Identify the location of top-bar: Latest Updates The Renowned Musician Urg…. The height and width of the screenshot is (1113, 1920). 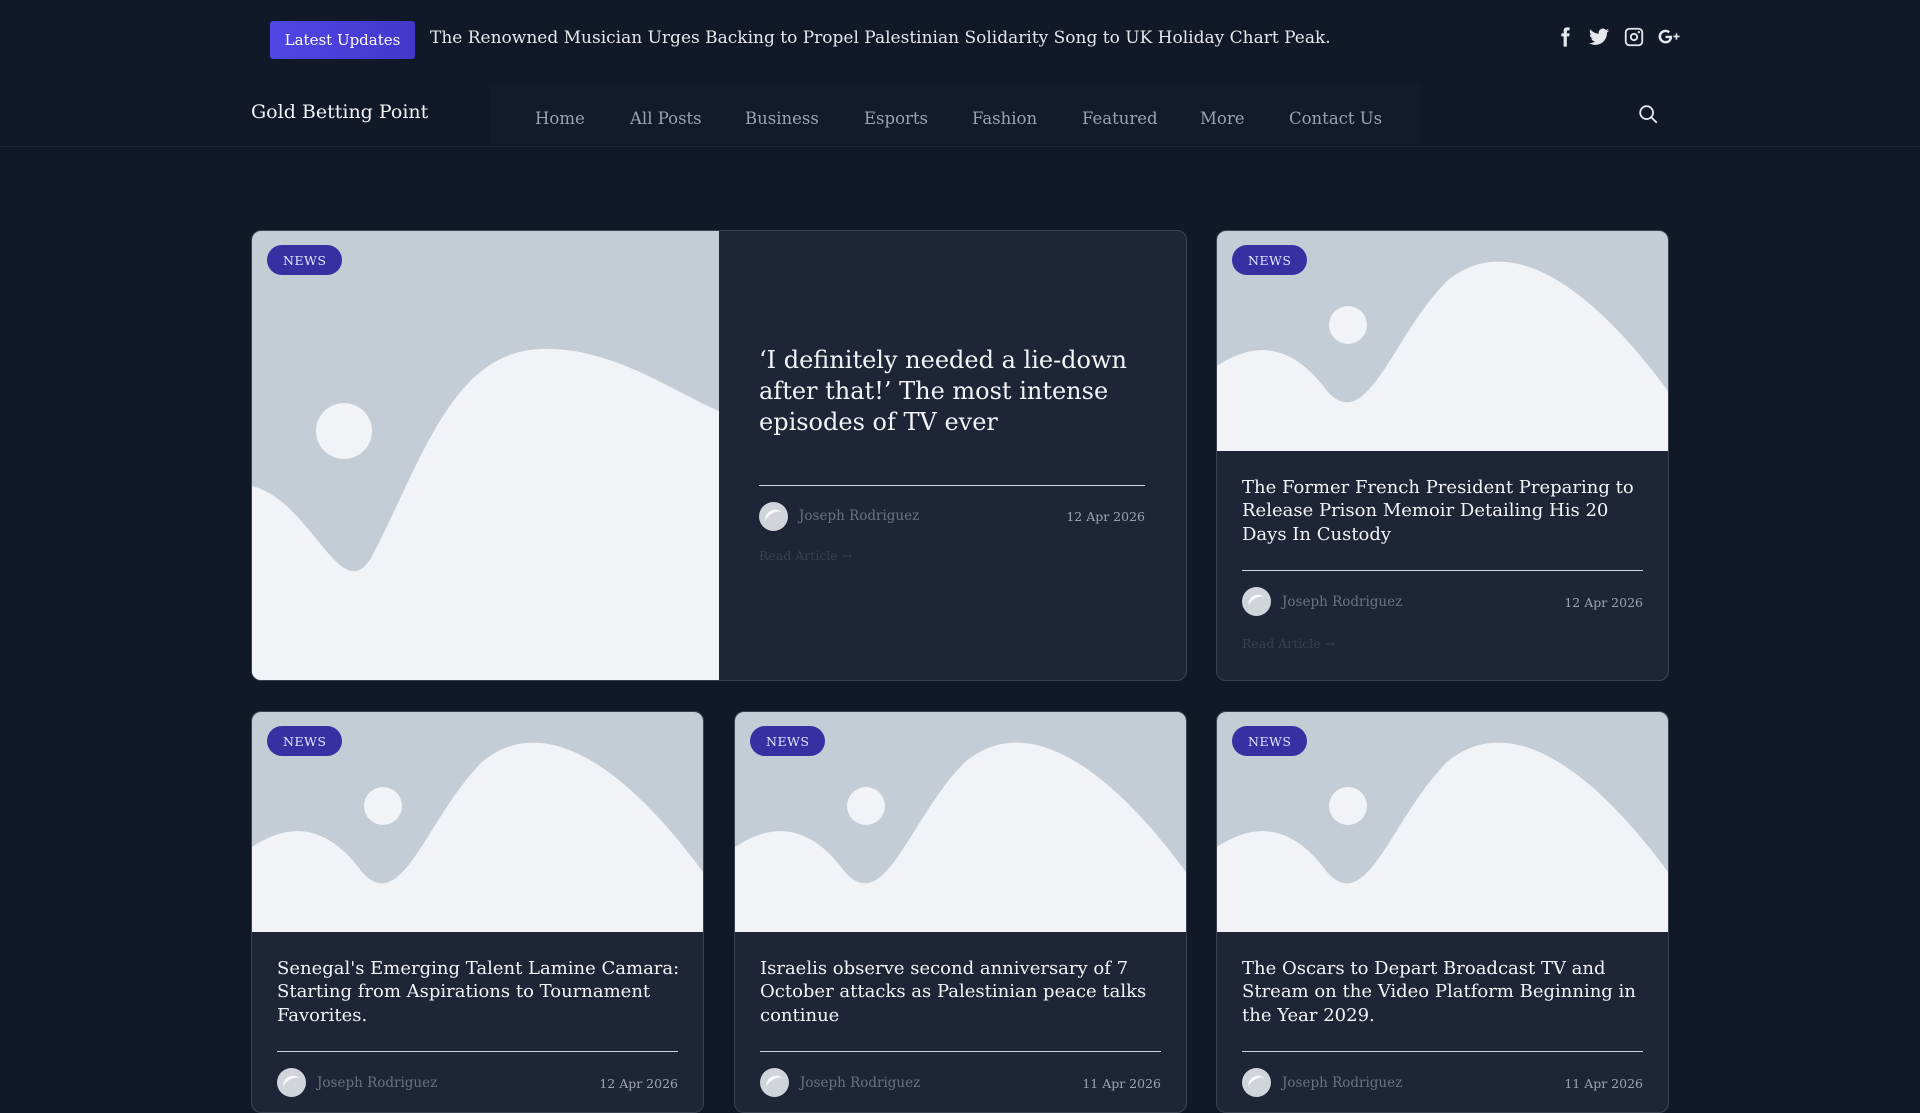
(960, 39).